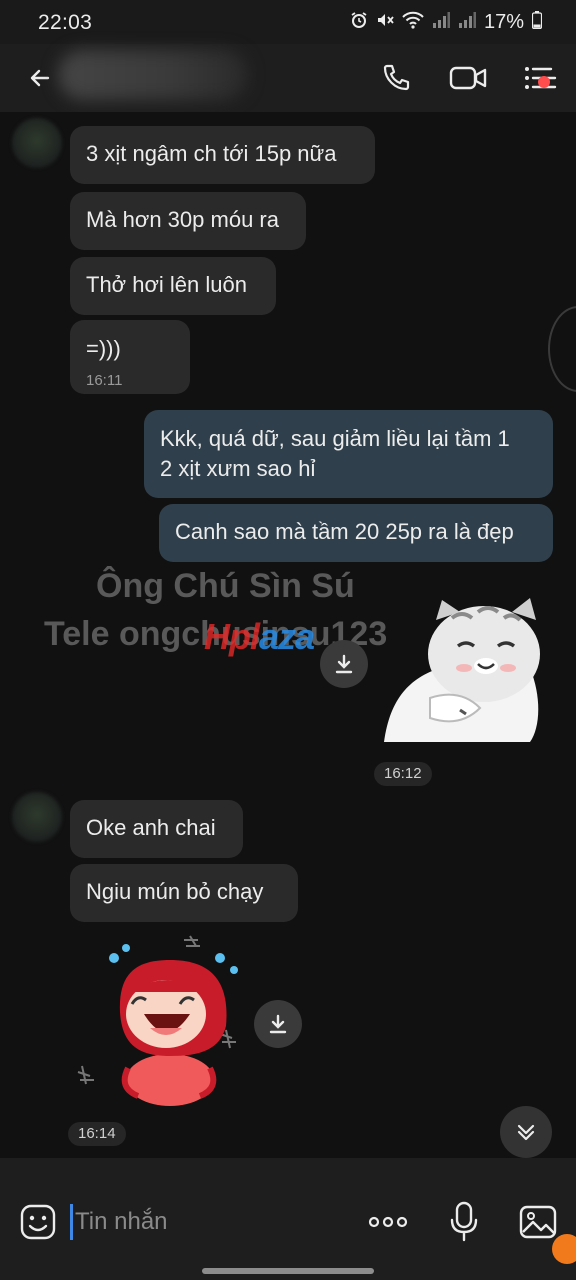  I want to click on crying-girl-sticker, so click(160, 1020).